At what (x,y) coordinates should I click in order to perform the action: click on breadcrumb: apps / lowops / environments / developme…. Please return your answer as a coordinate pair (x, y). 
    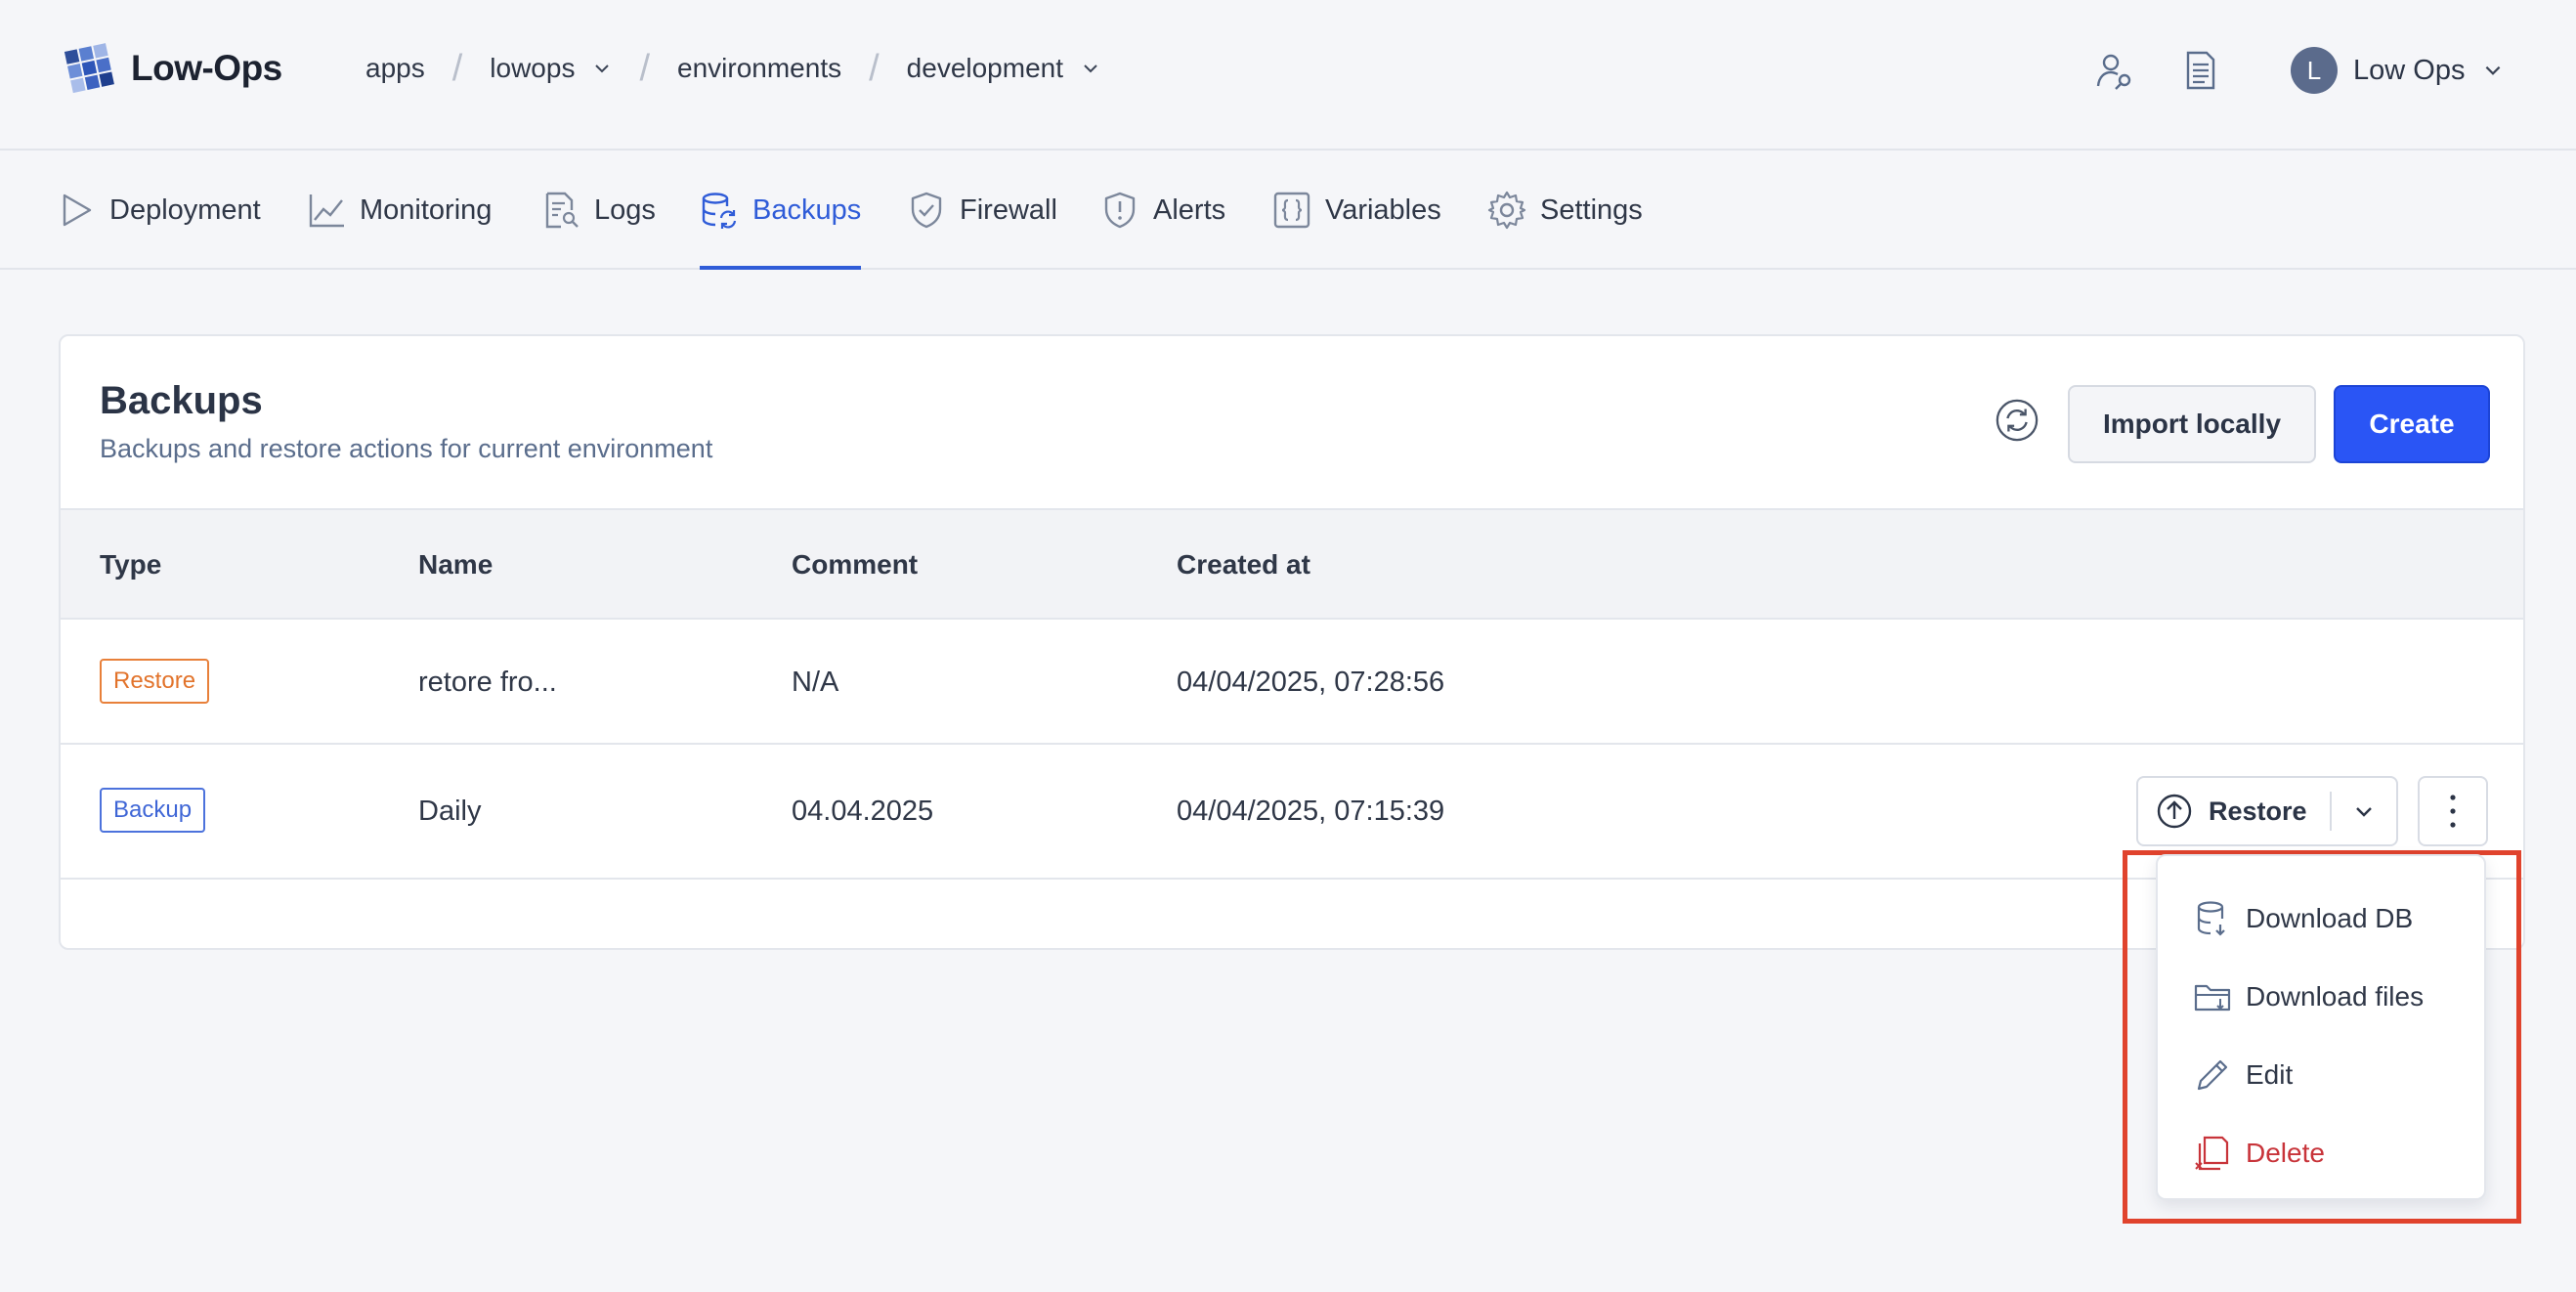
    Looking at the image, I should click on (732, 68).